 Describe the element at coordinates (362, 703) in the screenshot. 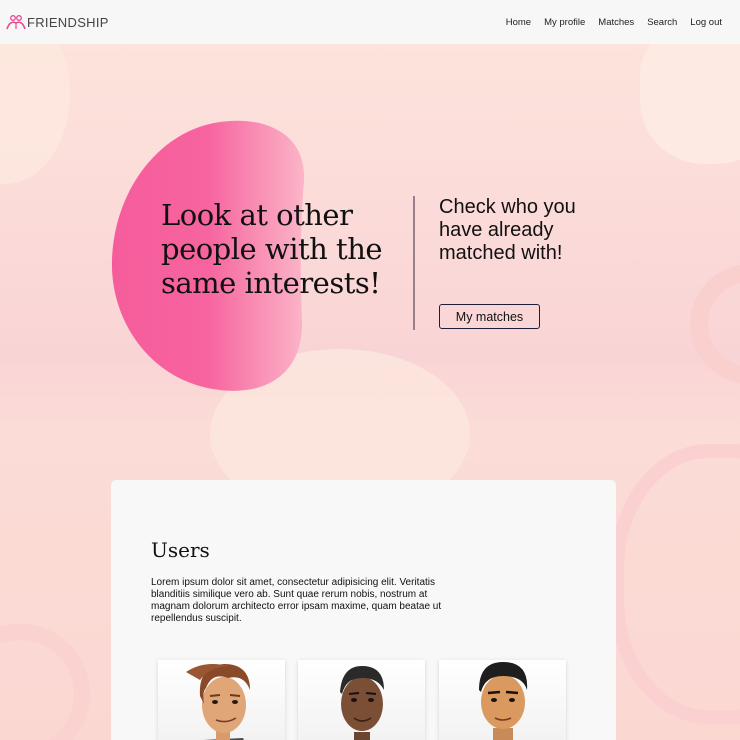

I see `dark-skin-man-avatar` at that location.